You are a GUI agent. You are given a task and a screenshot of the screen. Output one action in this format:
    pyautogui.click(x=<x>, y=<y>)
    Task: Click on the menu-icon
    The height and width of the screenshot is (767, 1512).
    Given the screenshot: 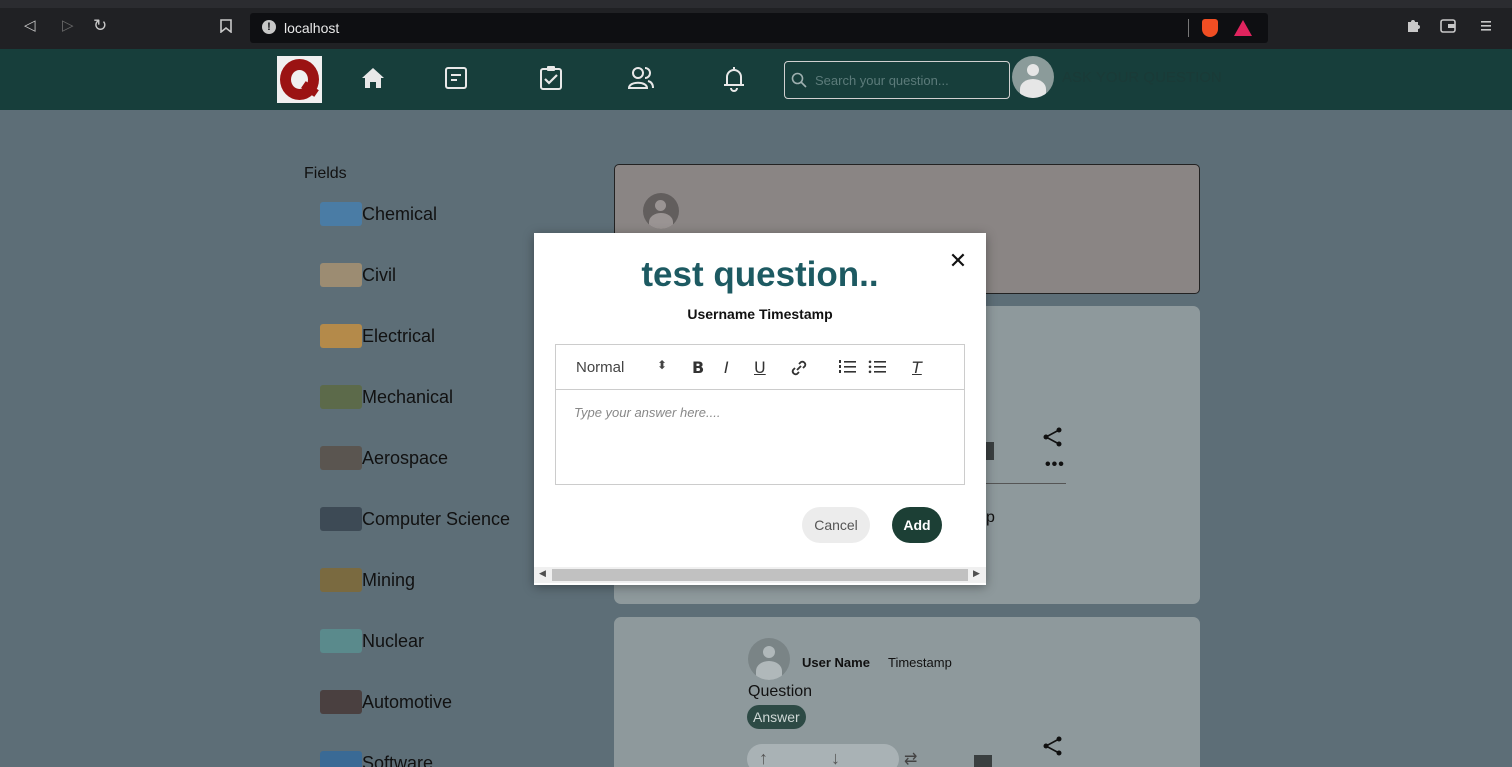 What is the action you would take?
    pyautogui.click(x=1486, y=26)
    